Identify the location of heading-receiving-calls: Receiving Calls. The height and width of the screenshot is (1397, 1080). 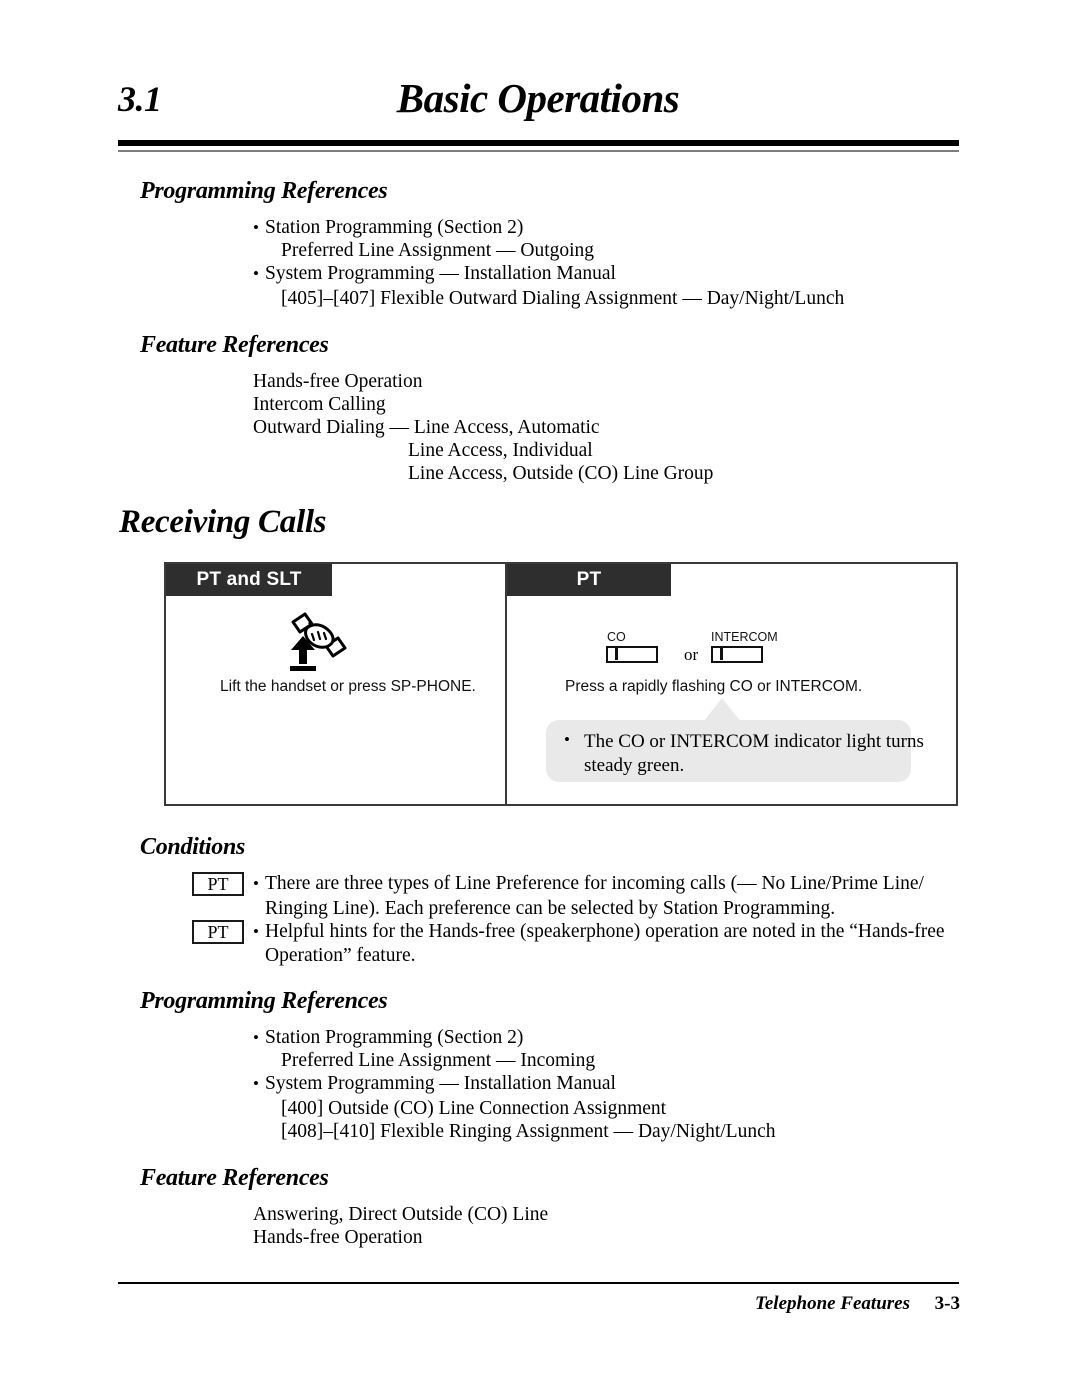
(223, 522).